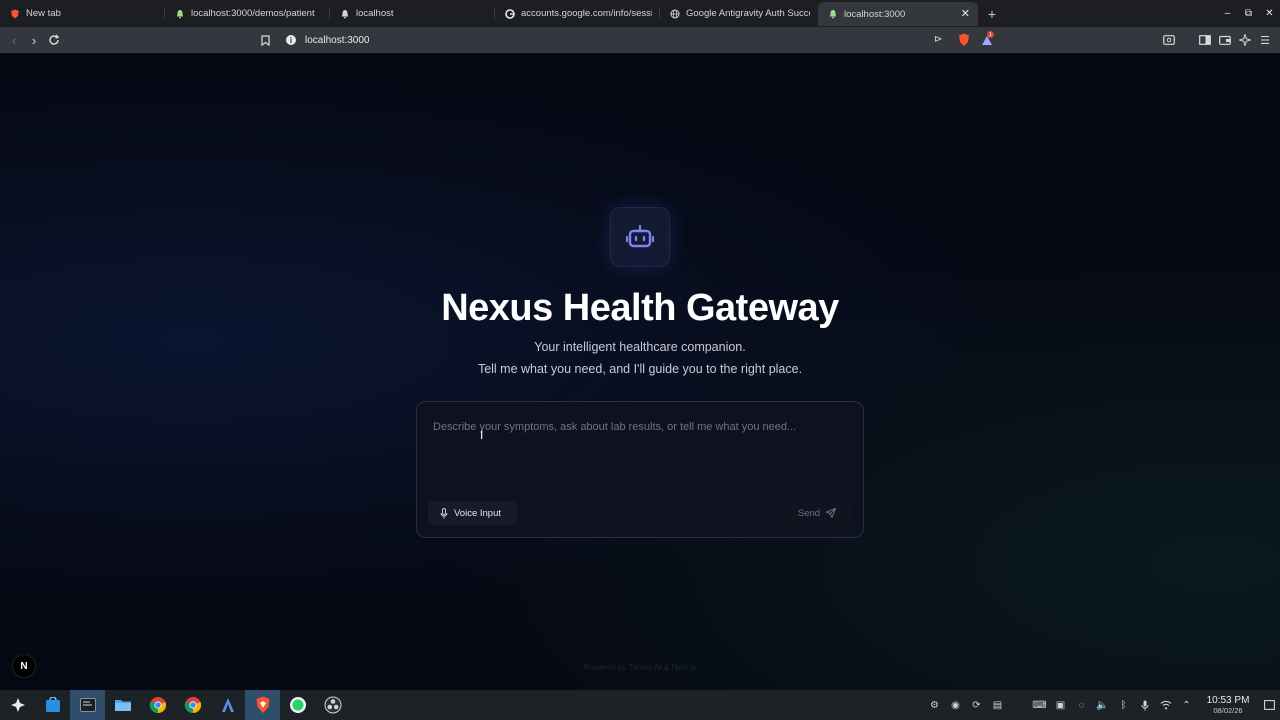 This screenshot has height=720, width=1280. Describe the element at coordinates (337, 40) in the screenshot. I see `address-url: localhost:3000` at that location.